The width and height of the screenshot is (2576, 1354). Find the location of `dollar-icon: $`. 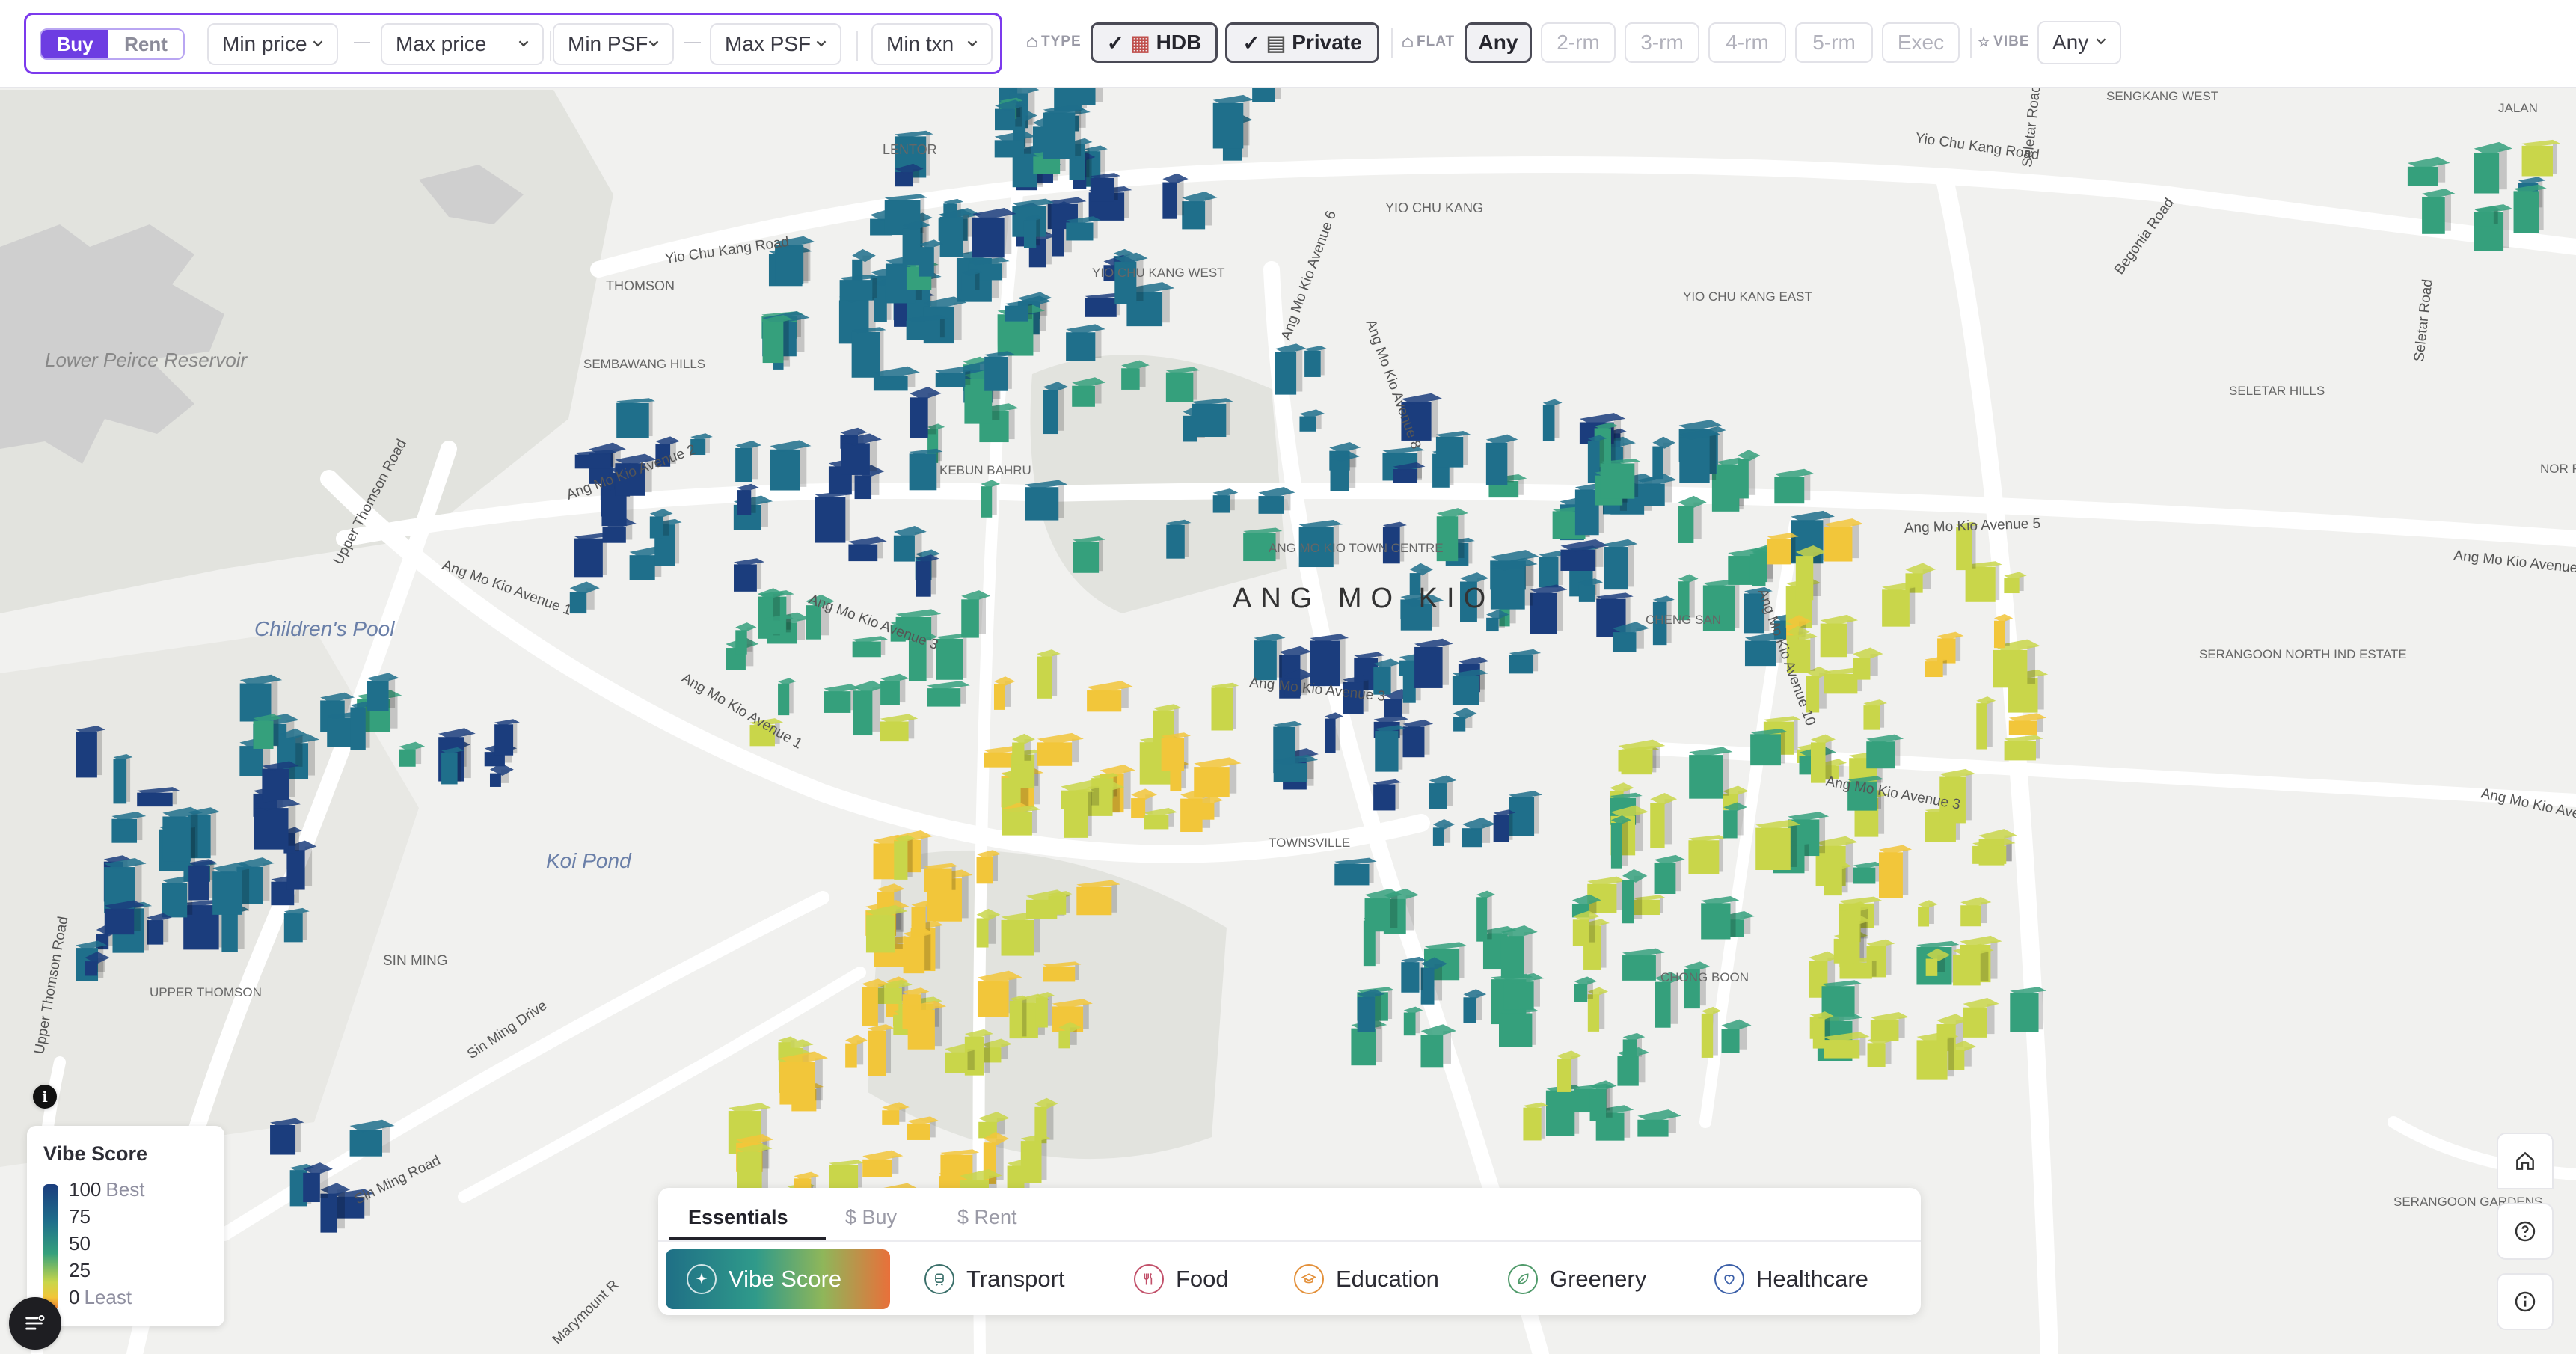

dollar-icon: $ is located at coordinates (853, 1217).